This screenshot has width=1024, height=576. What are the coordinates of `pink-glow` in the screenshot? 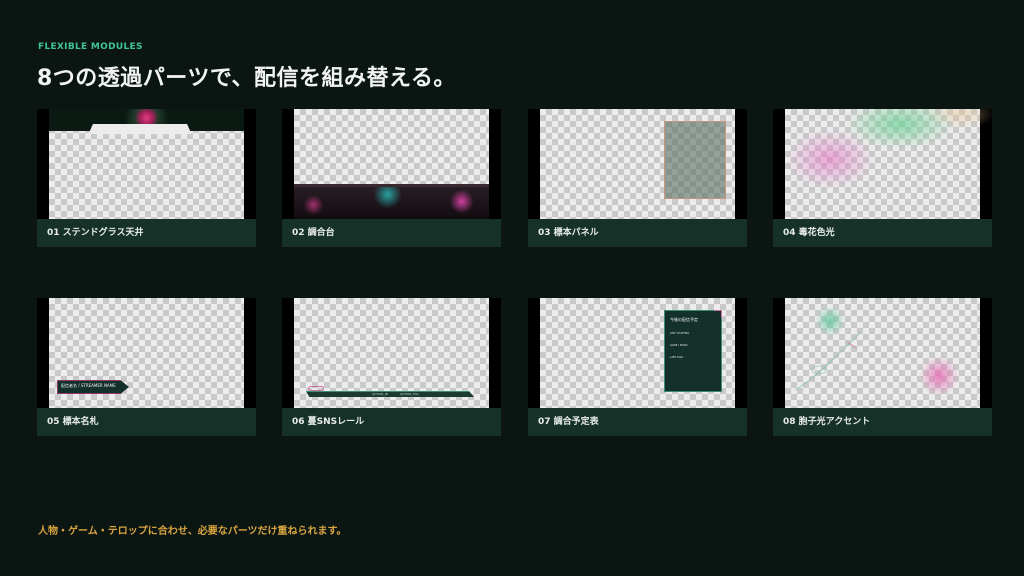 It's located at (830, 159).